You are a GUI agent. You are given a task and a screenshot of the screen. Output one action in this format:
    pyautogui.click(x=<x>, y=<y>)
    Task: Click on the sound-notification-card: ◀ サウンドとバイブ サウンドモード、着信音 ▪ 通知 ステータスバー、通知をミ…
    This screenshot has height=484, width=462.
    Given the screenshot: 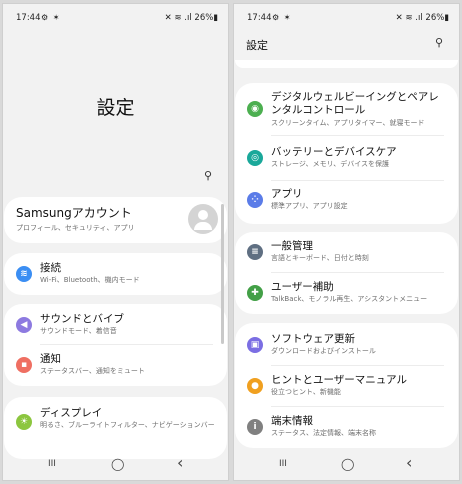 What is the action you would take?
    pyautogui.click(x=115, y=345)
    